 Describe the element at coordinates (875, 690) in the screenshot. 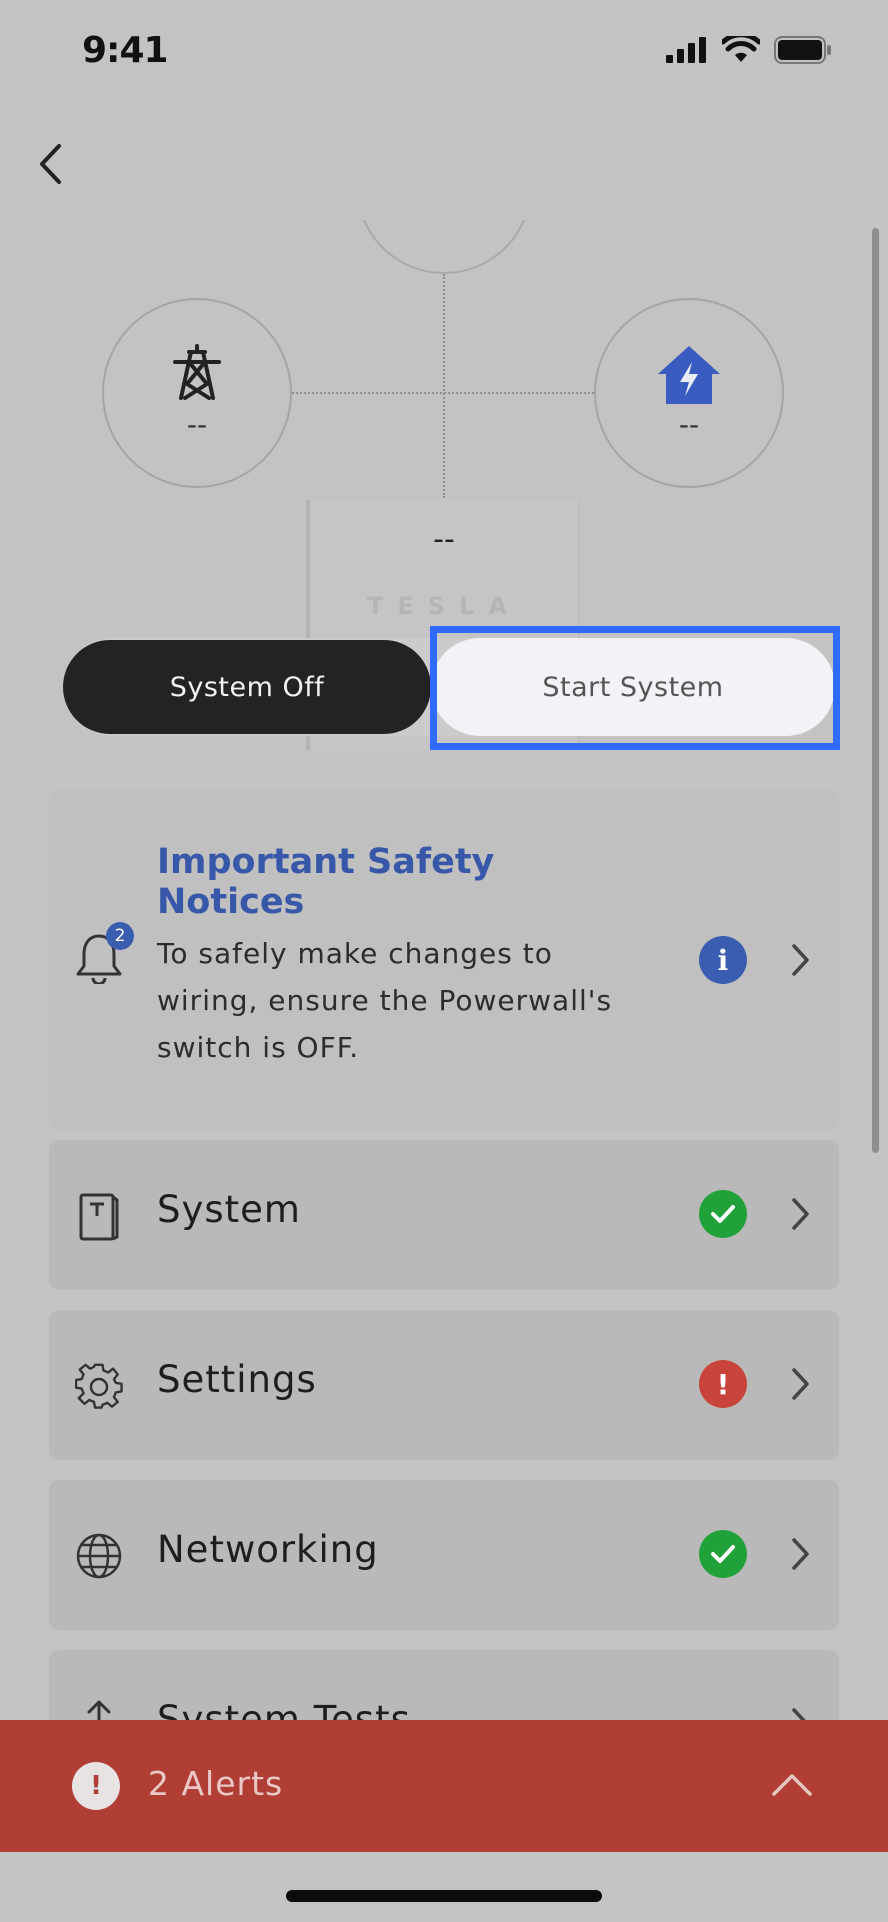

I see `scrollbar` at that location.